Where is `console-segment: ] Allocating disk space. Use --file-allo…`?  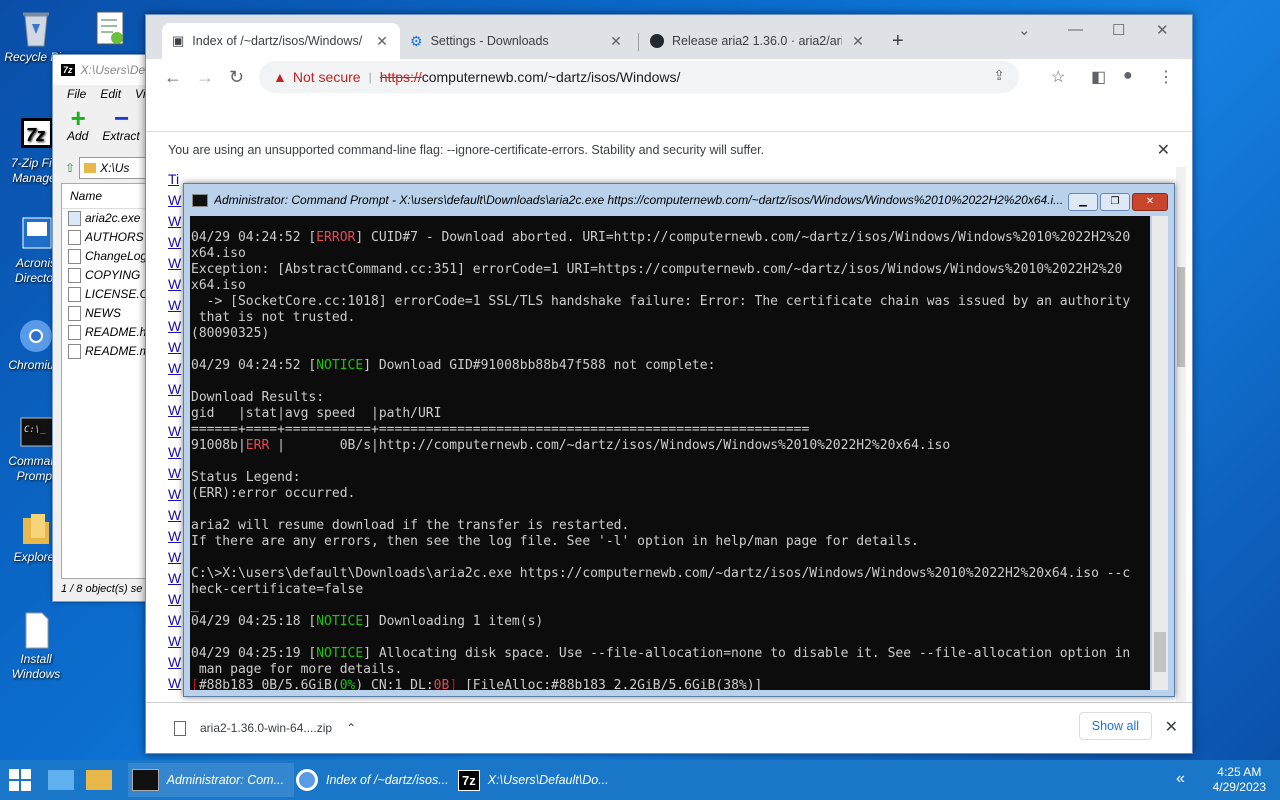
console-segment: ] Allocating disk space. Use --file-allo… is located at coordinates (747, 653).